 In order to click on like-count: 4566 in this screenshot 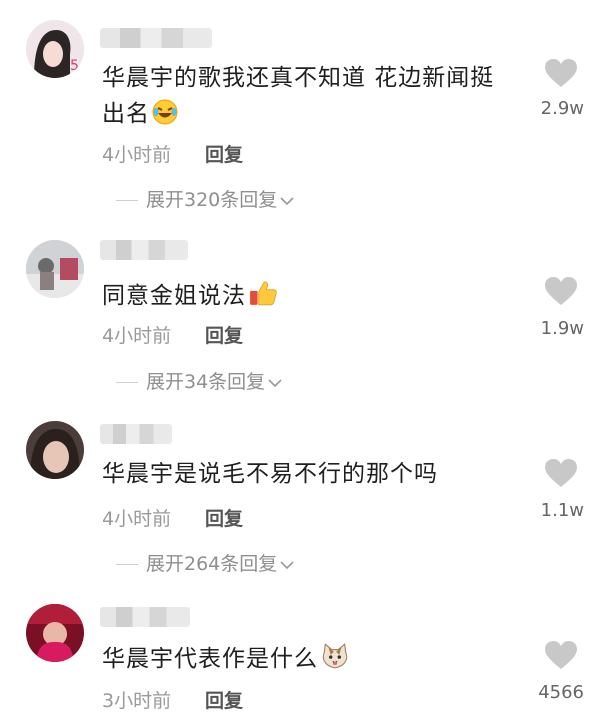, I will do `click(561, 692)`.